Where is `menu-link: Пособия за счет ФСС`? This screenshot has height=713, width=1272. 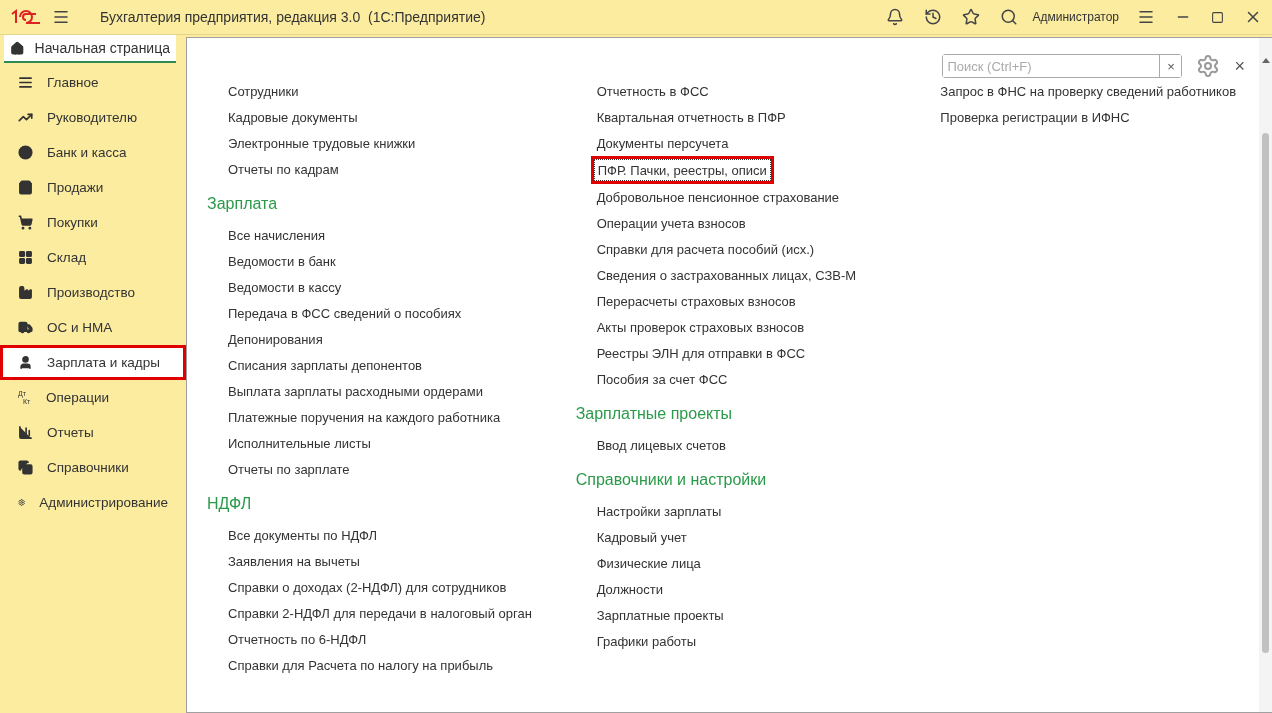
menu-link: Пособия за счет ФСС is located at coordinates (662, 379).